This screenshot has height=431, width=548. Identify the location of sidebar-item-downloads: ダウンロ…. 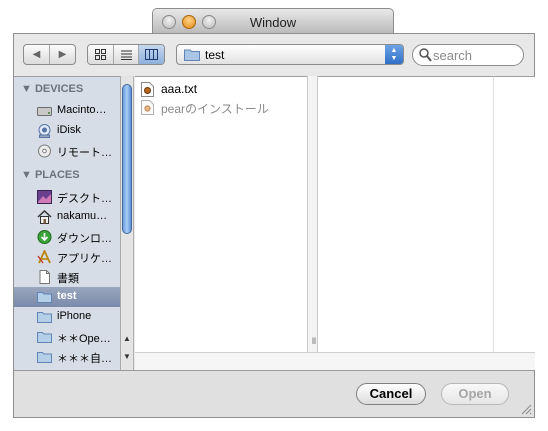
(67, 237).